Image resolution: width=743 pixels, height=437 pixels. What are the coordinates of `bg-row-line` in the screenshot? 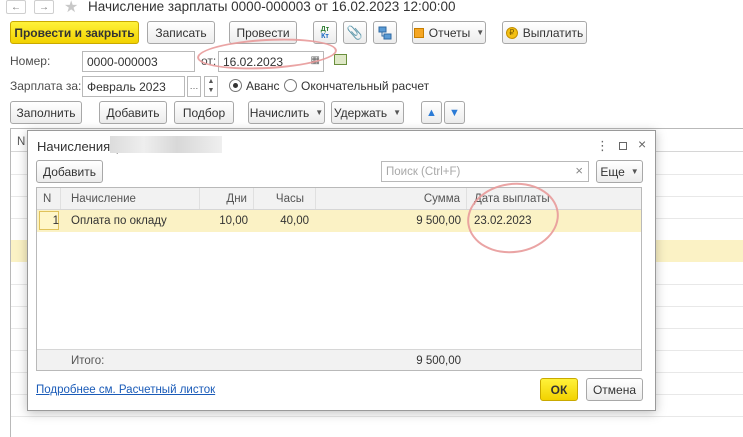 It's located at (377, 416).